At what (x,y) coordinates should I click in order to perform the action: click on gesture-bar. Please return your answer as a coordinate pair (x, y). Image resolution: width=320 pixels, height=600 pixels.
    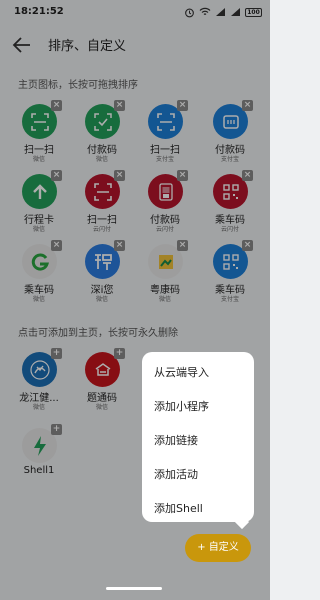
    Looking at the image, I should click on (134, 588).